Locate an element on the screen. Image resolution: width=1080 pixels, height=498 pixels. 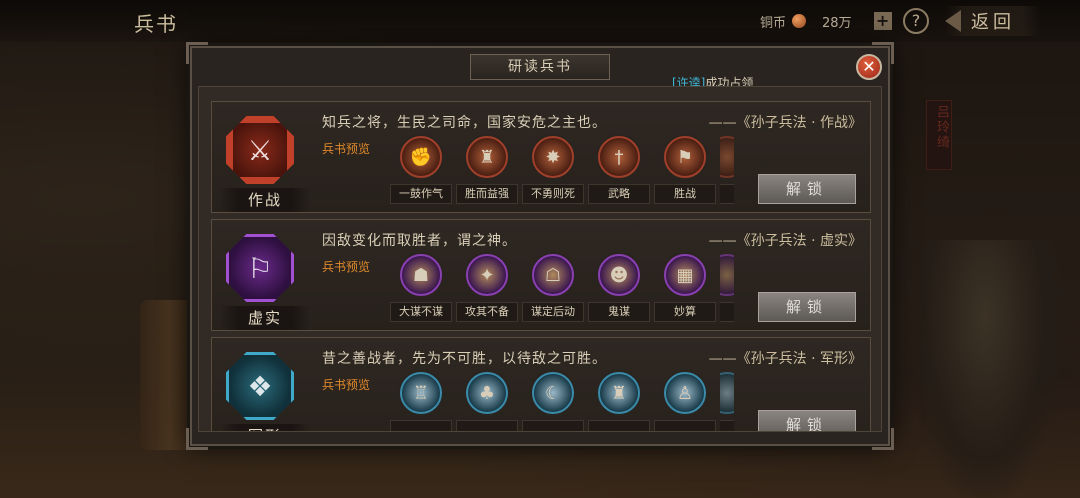
skill-item: ♖ is located at coordinates (421, 401).